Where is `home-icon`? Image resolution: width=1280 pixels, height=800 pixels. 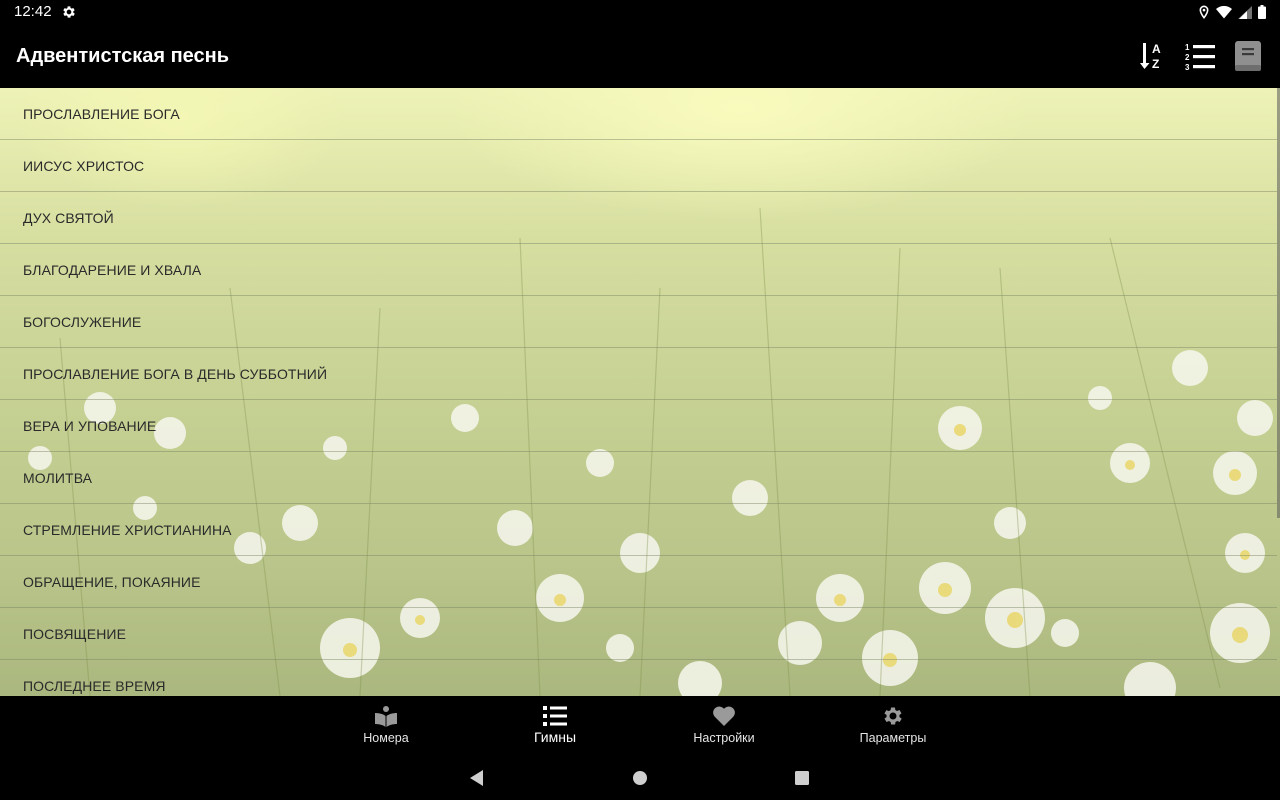 home-icon is located at coordinates (640, 778).